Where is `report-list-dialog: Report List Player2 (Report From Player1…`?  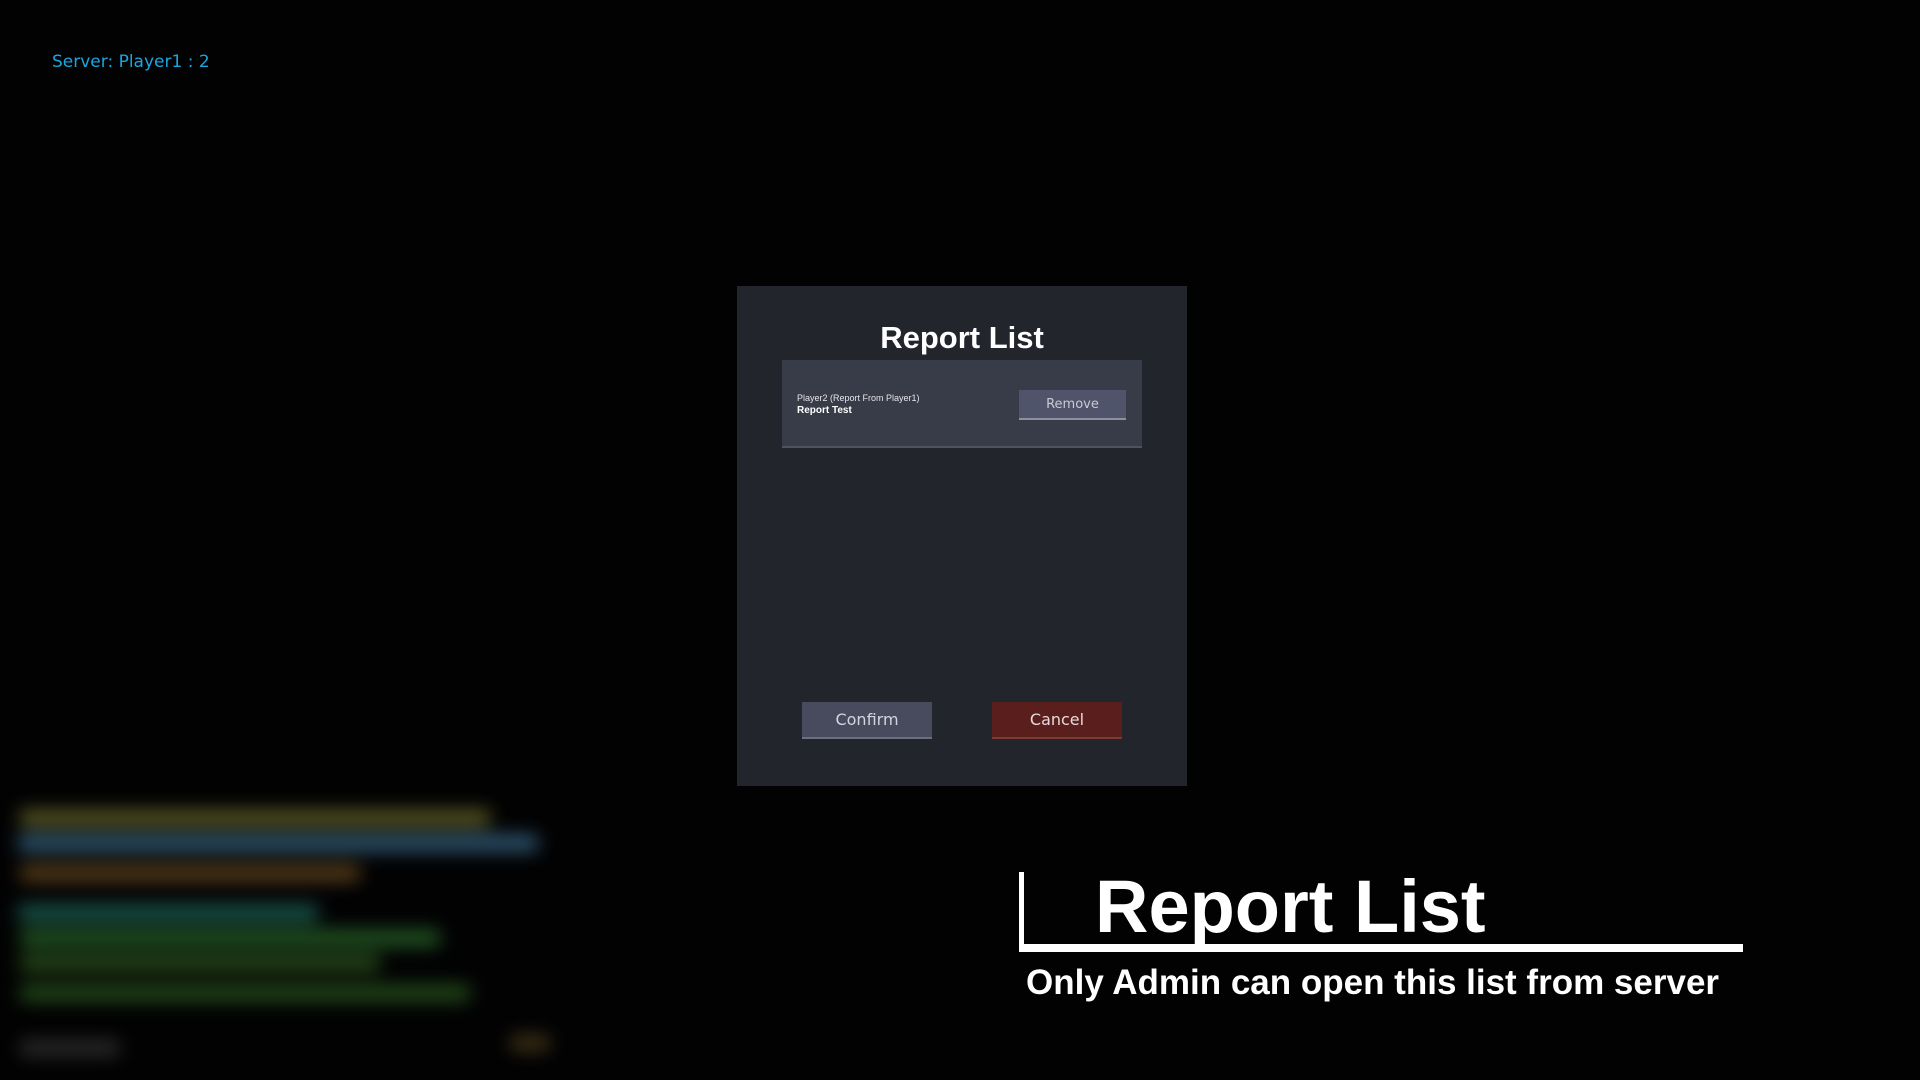 report-list-dialog: Report List Player2 (Report From Player1… is located at coordinates (962, 536).